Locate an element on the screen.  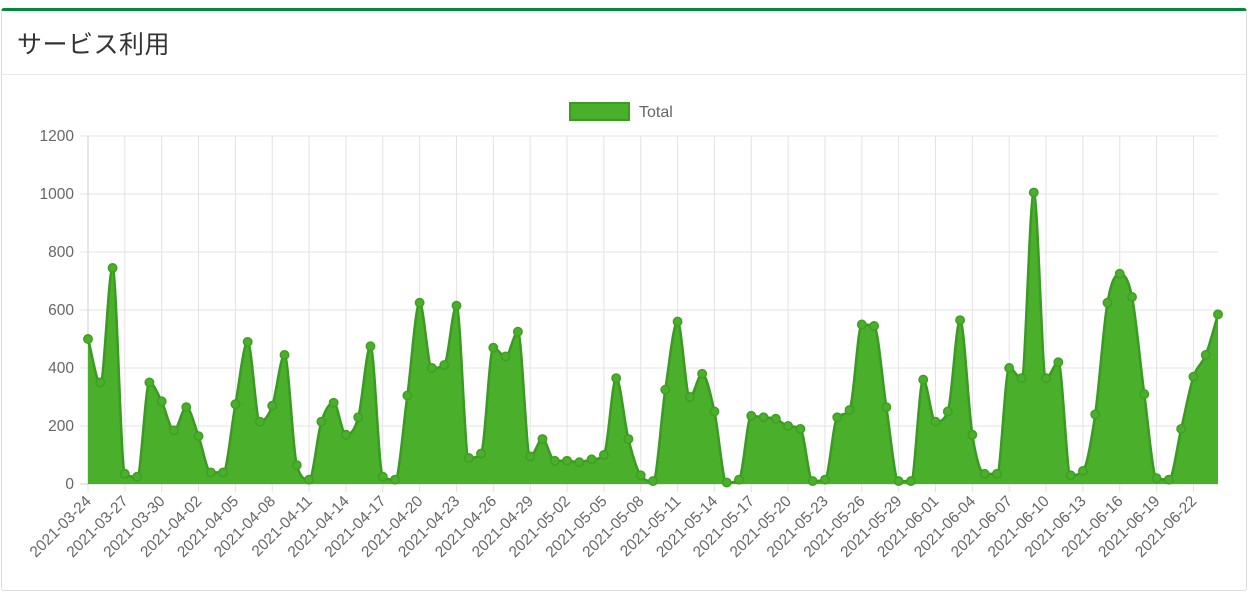
y-tick-label: 600 is located at coordinates (61, 310).